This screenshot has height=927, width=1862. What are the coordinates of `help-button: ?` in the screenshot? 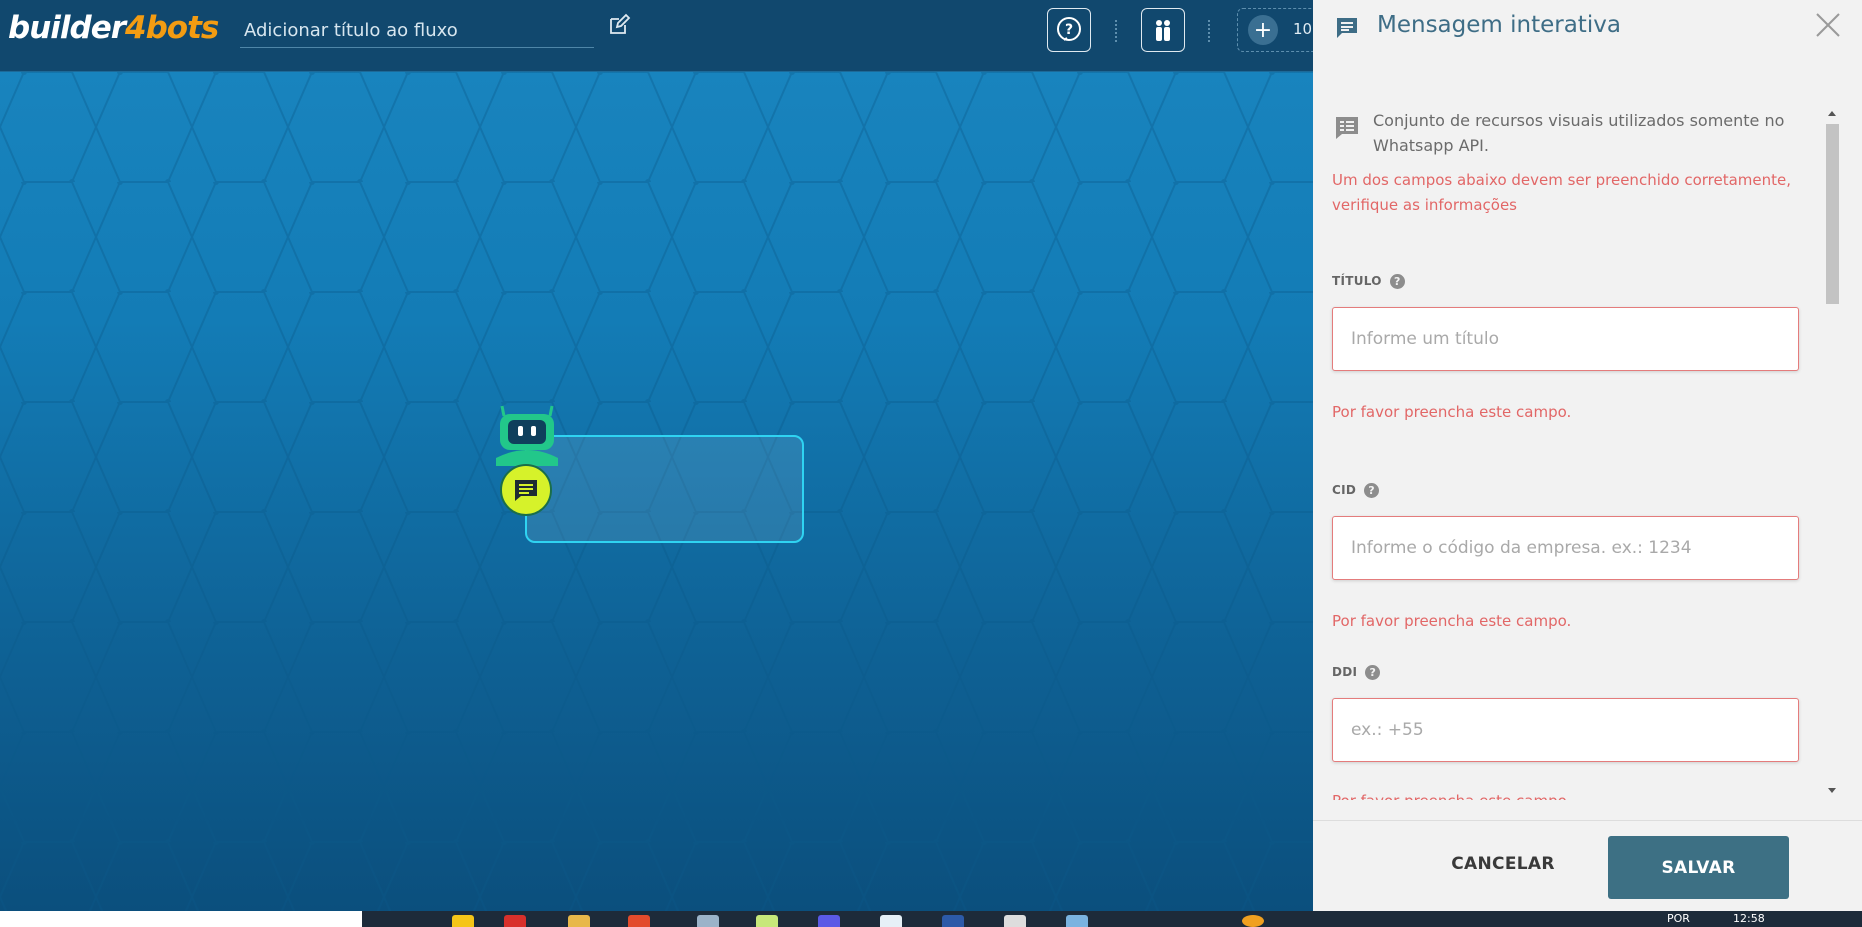 It's located at (1069, 30).